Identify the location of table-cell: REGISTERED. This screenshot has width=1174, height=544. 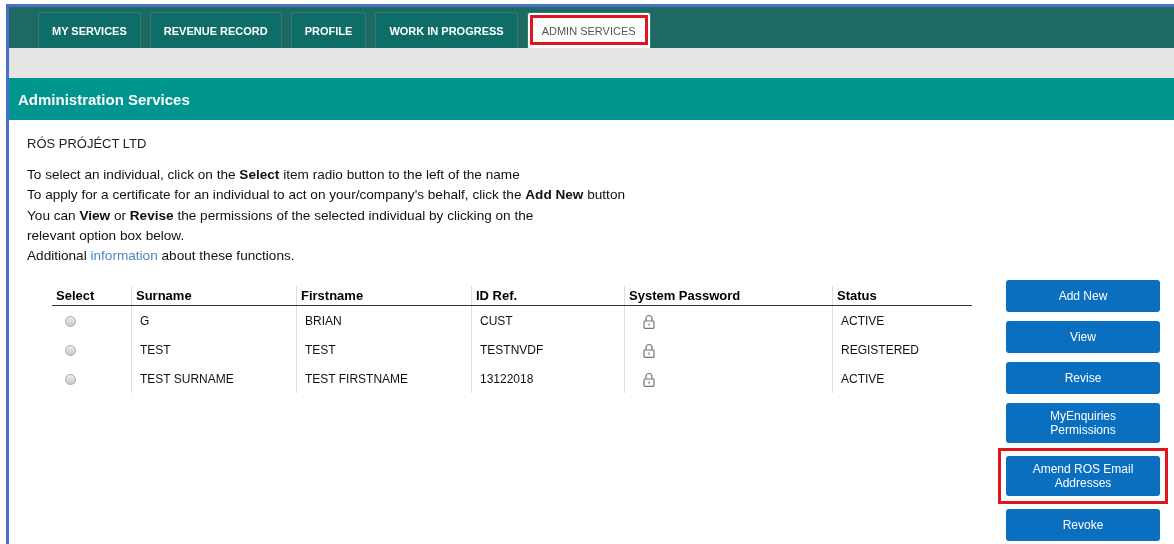
(902, 350).